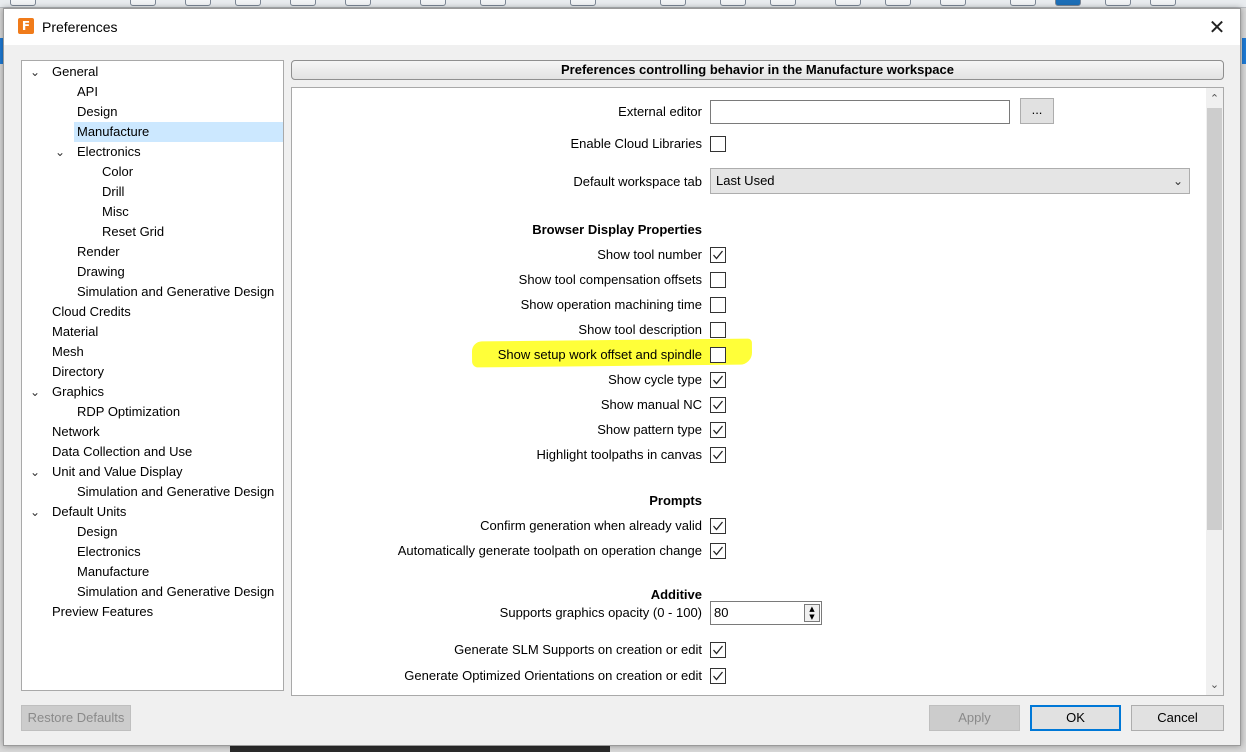 This screenshot has height=752, width=1246. Describe the element at coordinates (649, 254) in the screenshot. I see `option-label: Show tool number` at that location.